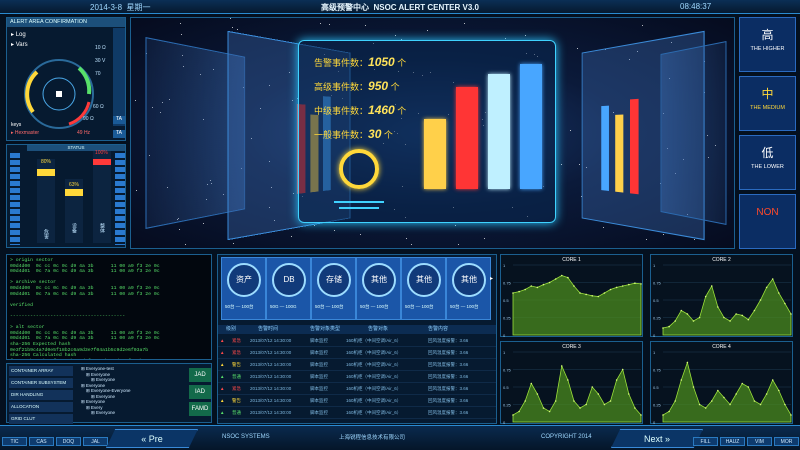 This screenshot has height=450, width=800. Describe the element at coordinates (41, 419) in the screenshot. I see `tree-menu-item: GRID CLUT` at that location.